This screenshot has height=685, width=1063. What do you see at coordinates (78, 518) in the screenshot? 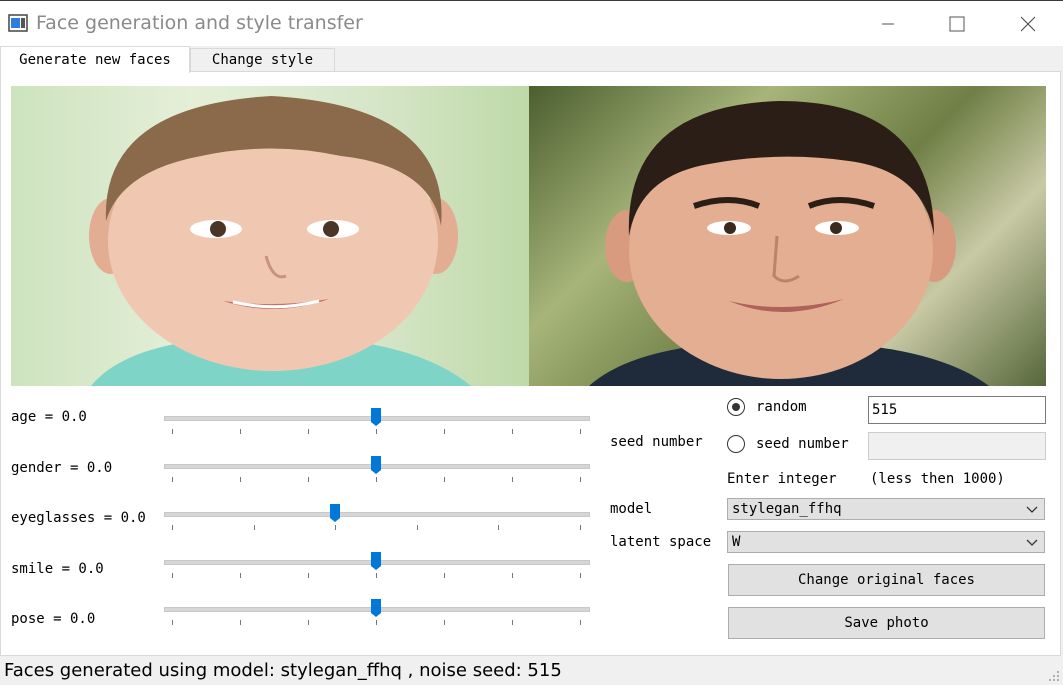
I see `slider-label-eyeglasses: eyeglasses = 0.0` at bounding box center [78, 518].